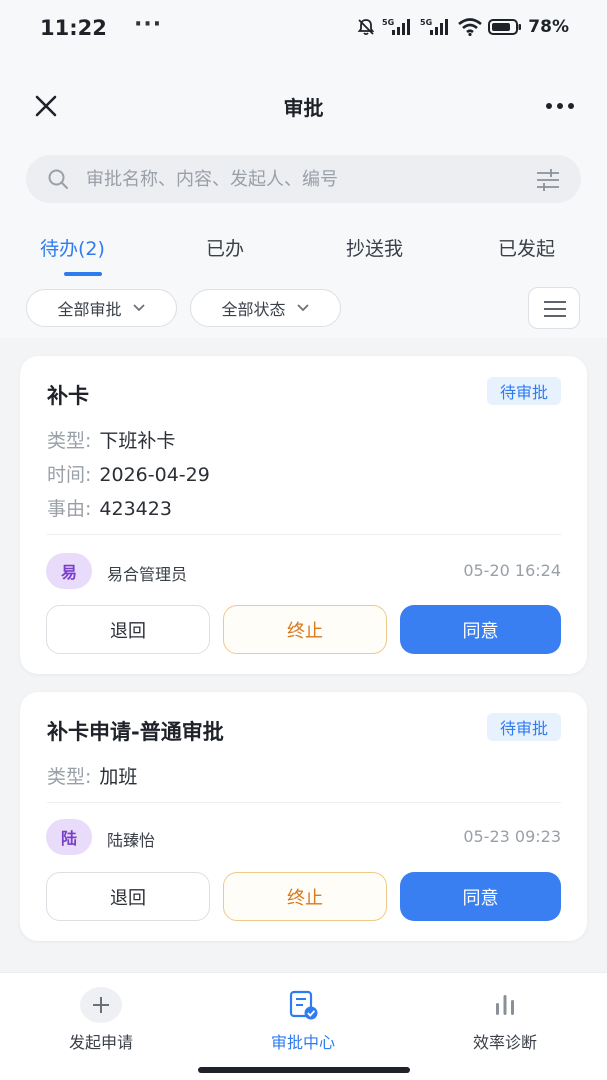  Describe the element at coordinates (302, 1042) in the screenshot. I see `nav-label: 审批中心` at that location.